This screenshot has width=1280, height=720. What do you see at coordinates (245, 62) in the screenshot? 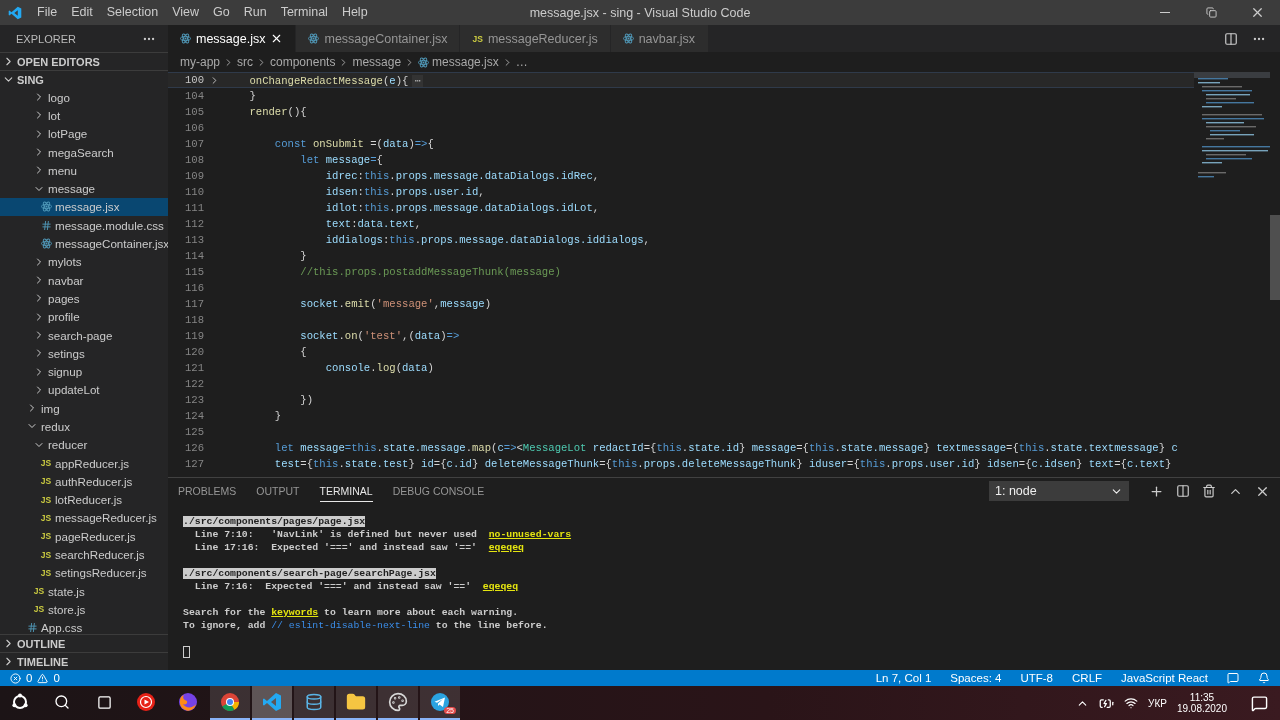
I see `breadcrumb-item: src` at bounding box center [245, 62].